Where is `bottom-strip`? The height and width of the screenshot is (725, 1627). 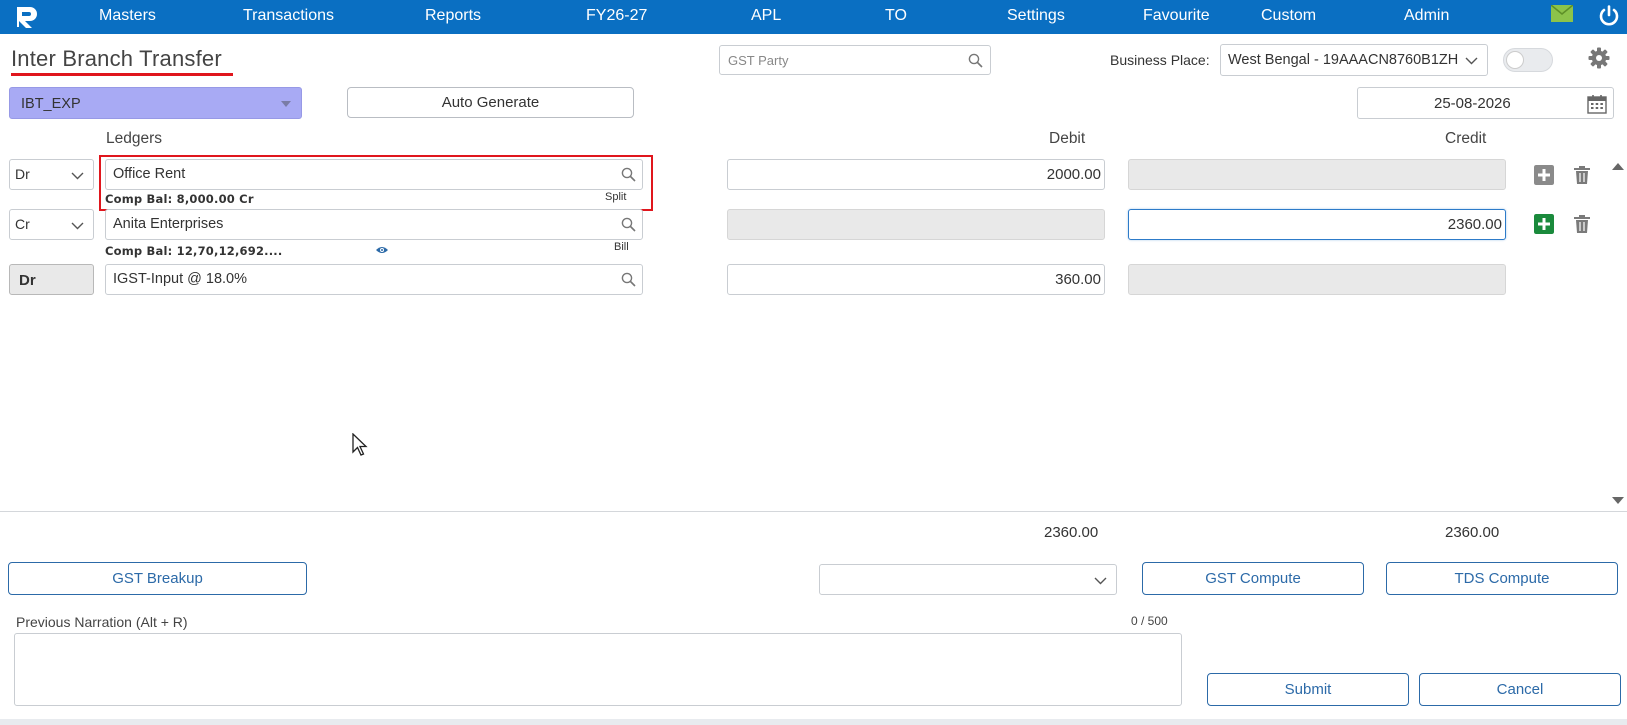 bottom-strip is located at coordinates (813, 722).